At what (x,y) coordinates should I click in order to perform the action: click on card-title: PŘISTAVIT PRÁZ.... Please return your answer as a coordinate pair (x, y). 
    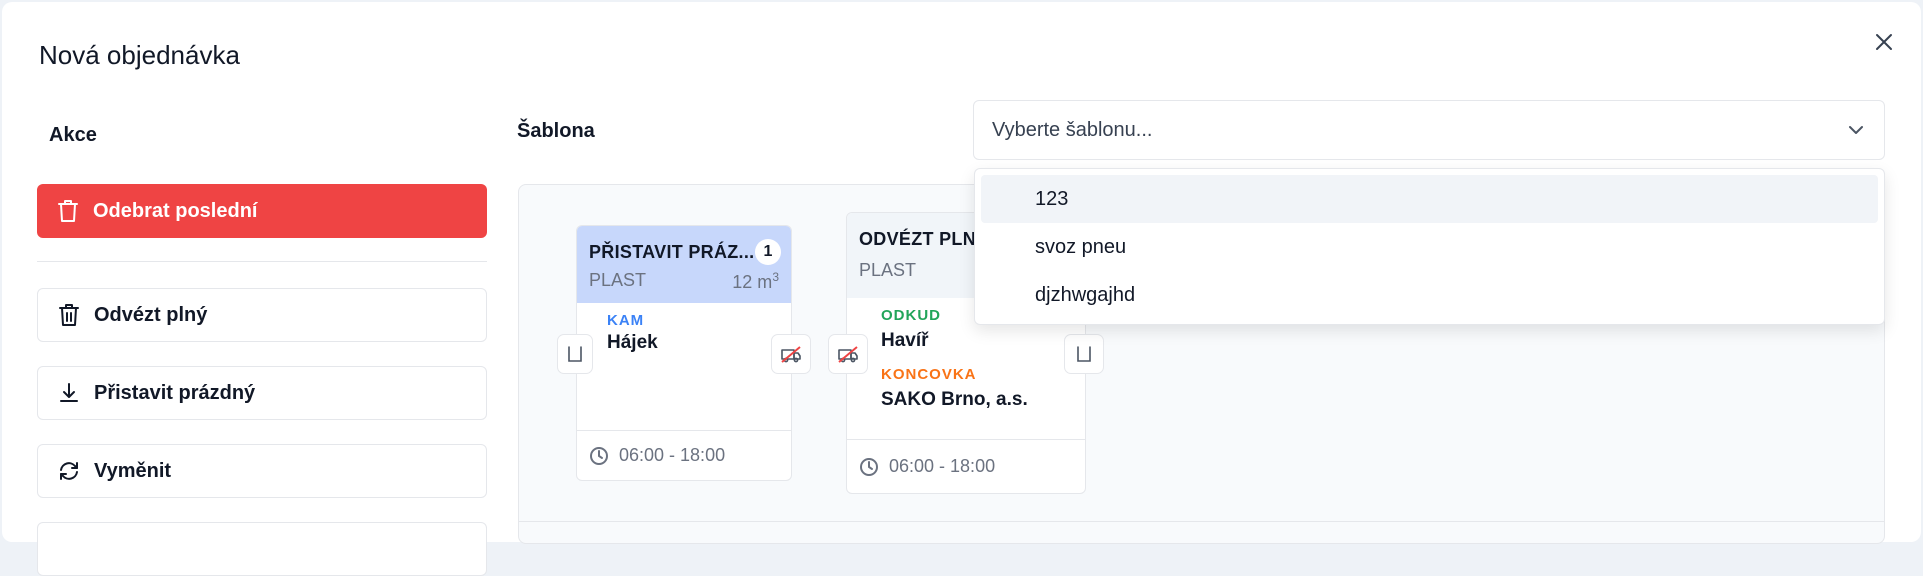
    Looking at the image, I should click on (672, 252).